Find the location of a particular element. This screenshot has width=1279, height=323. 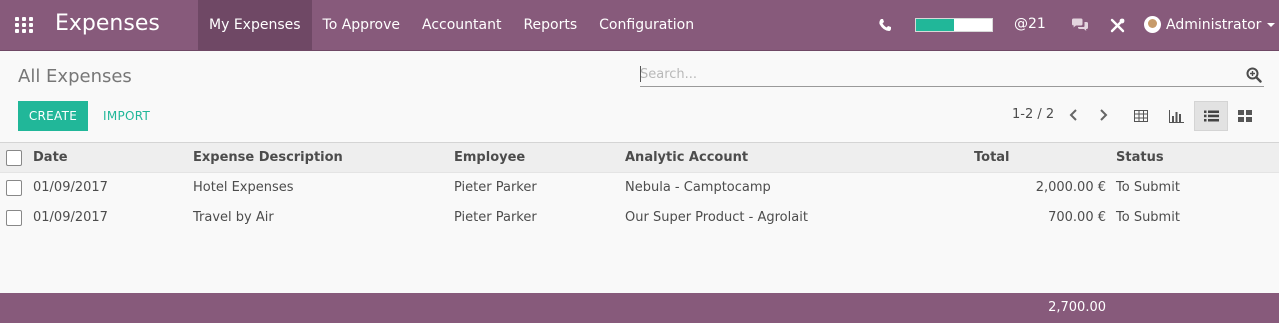

graph-view-icon is located at coordinates (1176, 116).